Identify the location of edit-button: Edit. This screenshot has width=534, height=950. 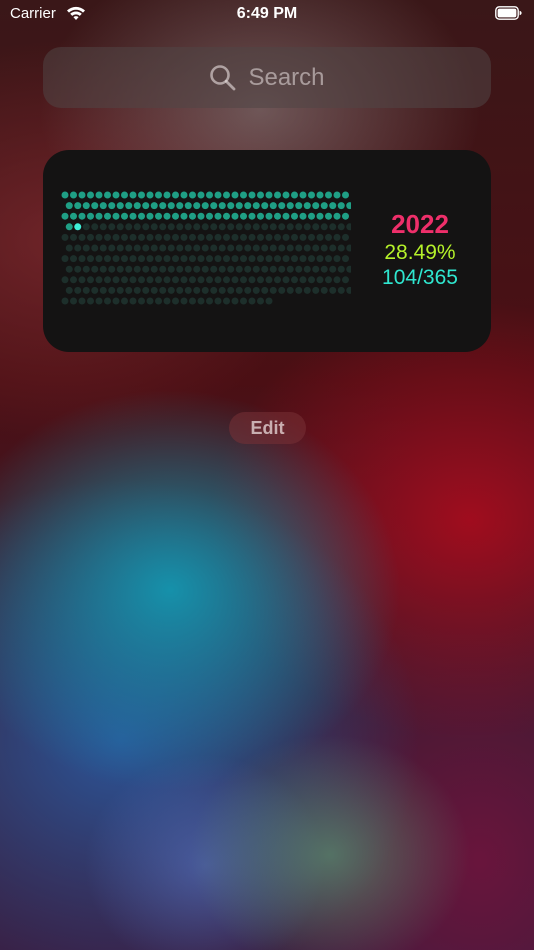
(267, 428).